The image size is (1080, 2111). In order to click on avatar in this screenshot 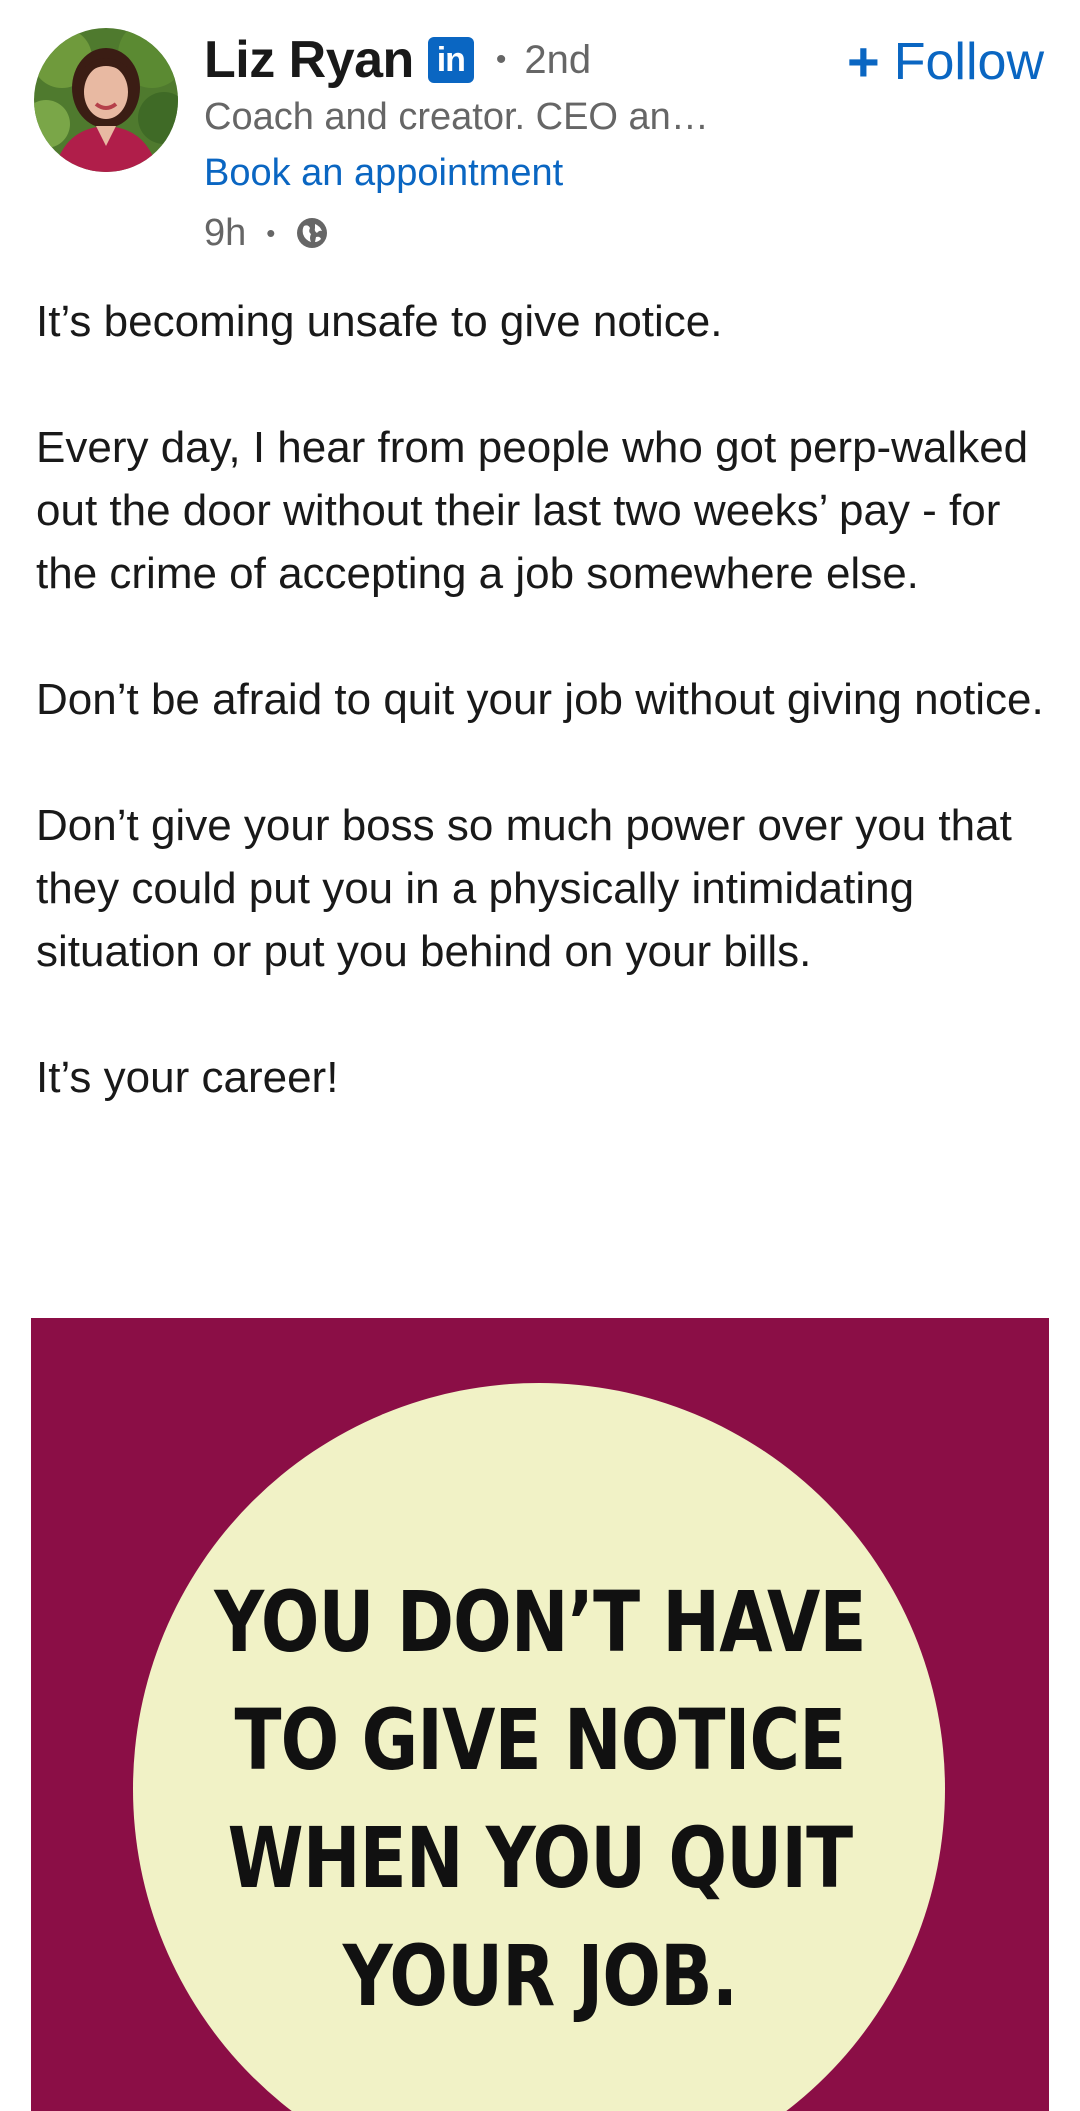, I will do `click(106, 100)`.